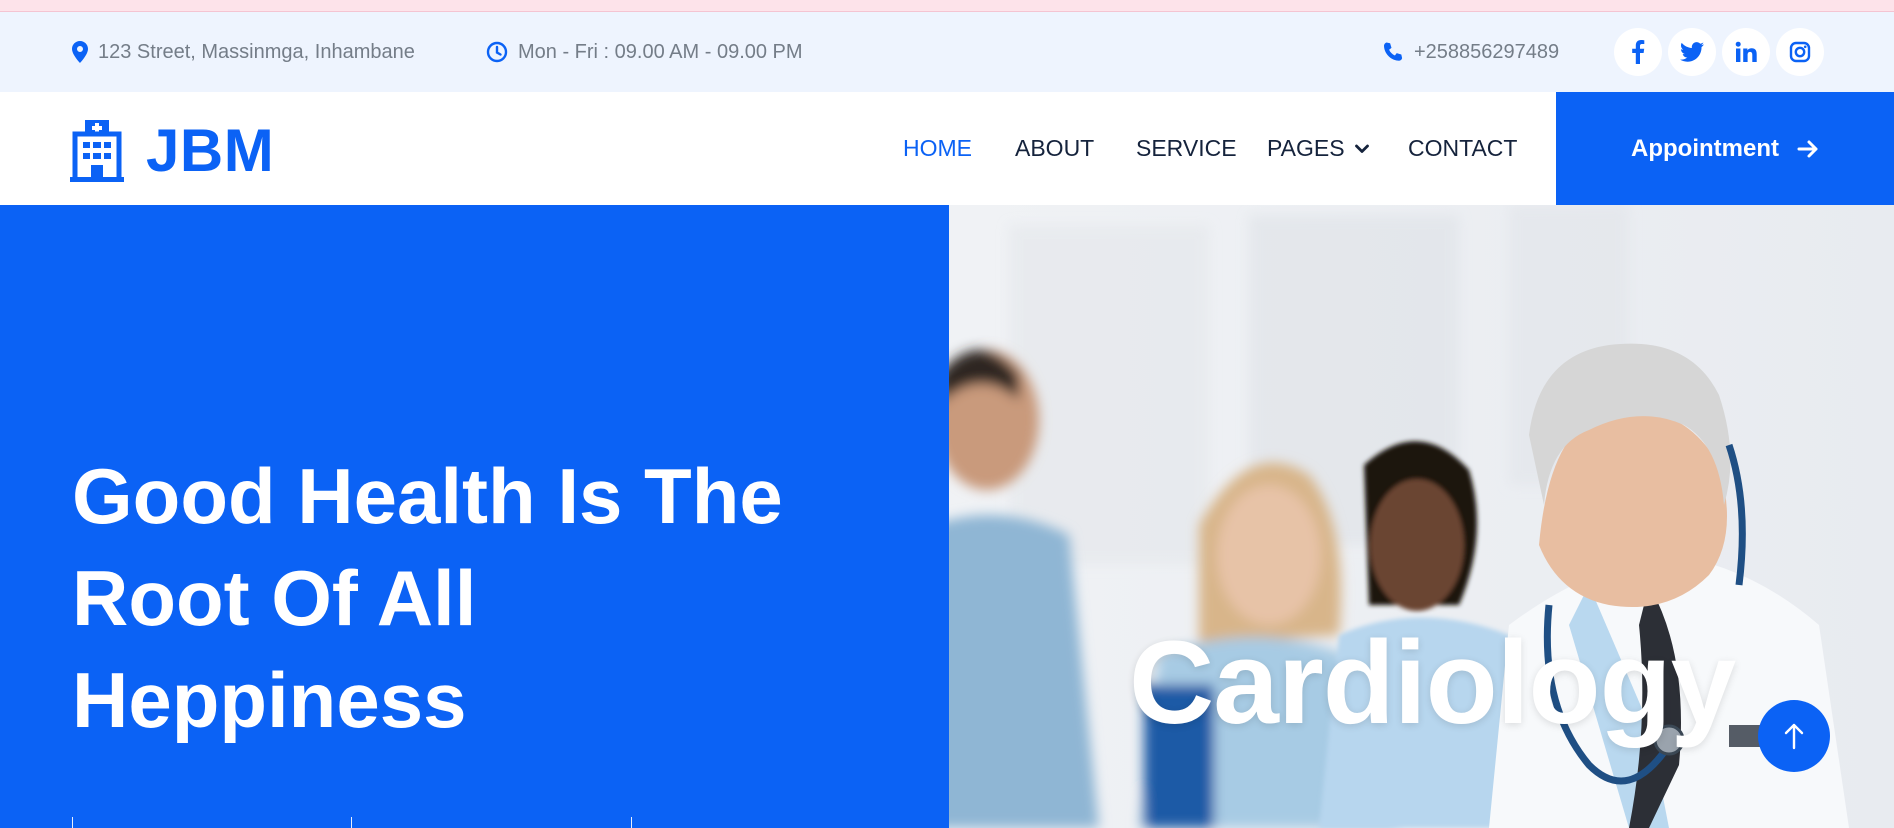  What do you see at coordinates (427, 496) in the screenshot?
I see `hero-title-line-1: Good Health Is The` at bounding box center [427, 496].